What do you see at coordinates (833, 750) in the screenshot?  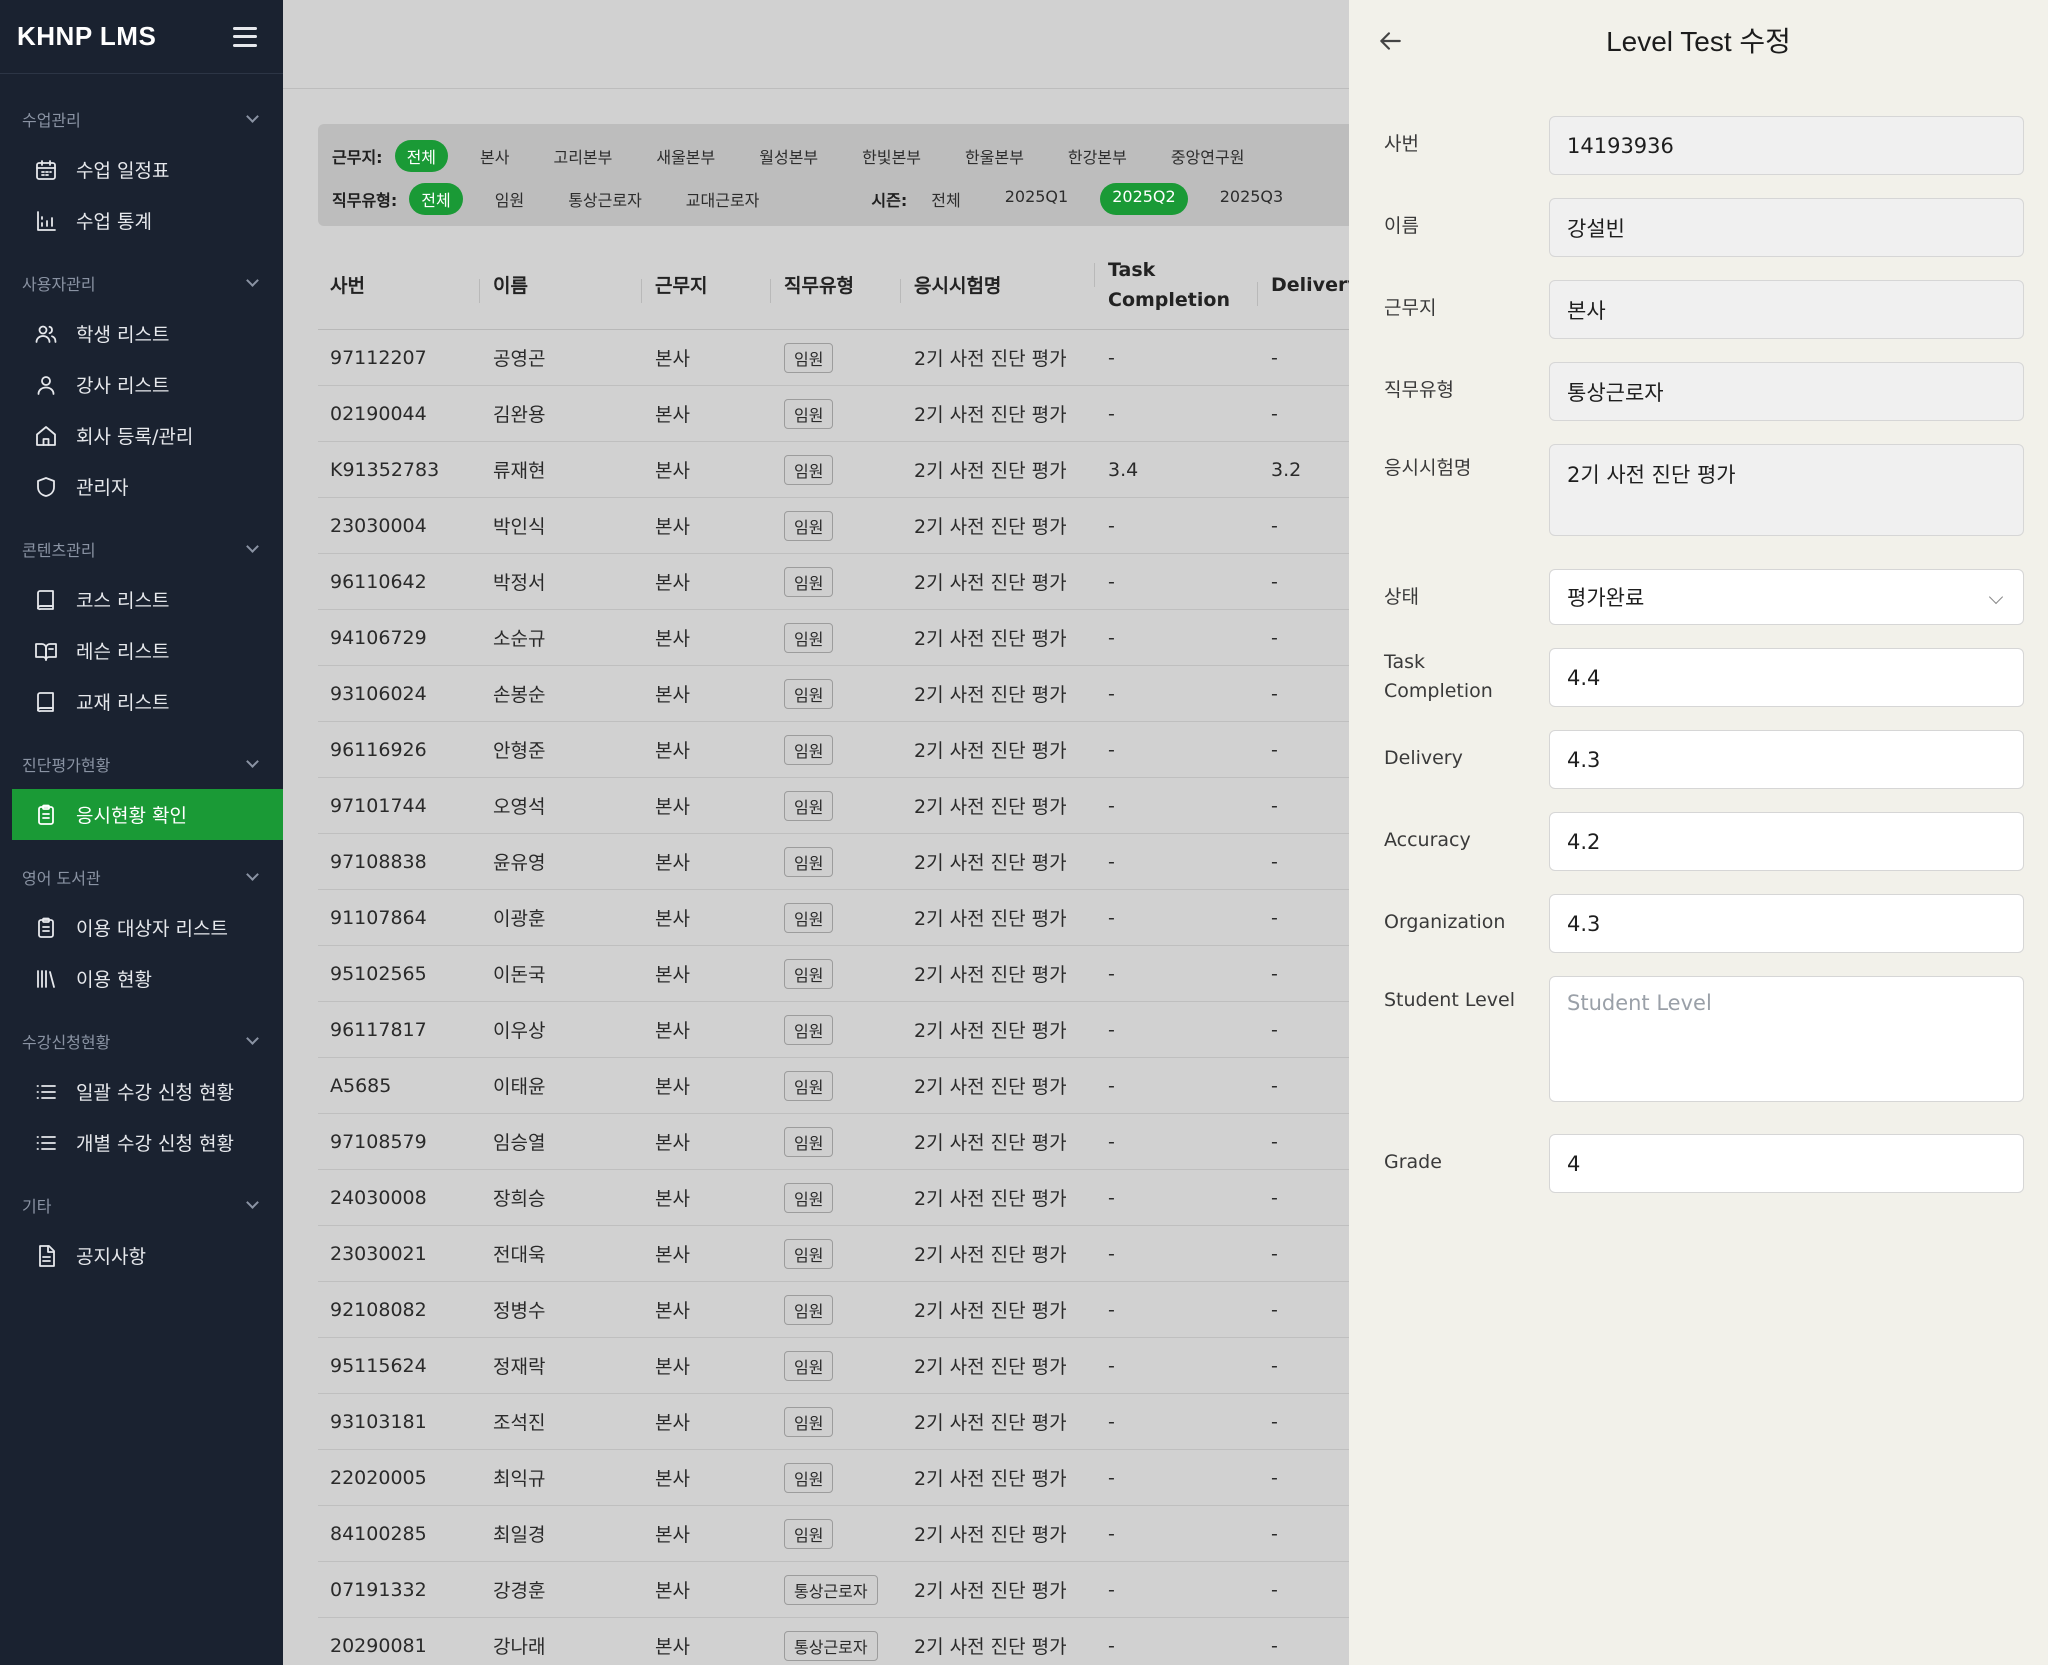 I see `table-row: 96116926 안형준 본사 임원 2기 사전 진단 평가 - -` at bounding box center [833, 750].